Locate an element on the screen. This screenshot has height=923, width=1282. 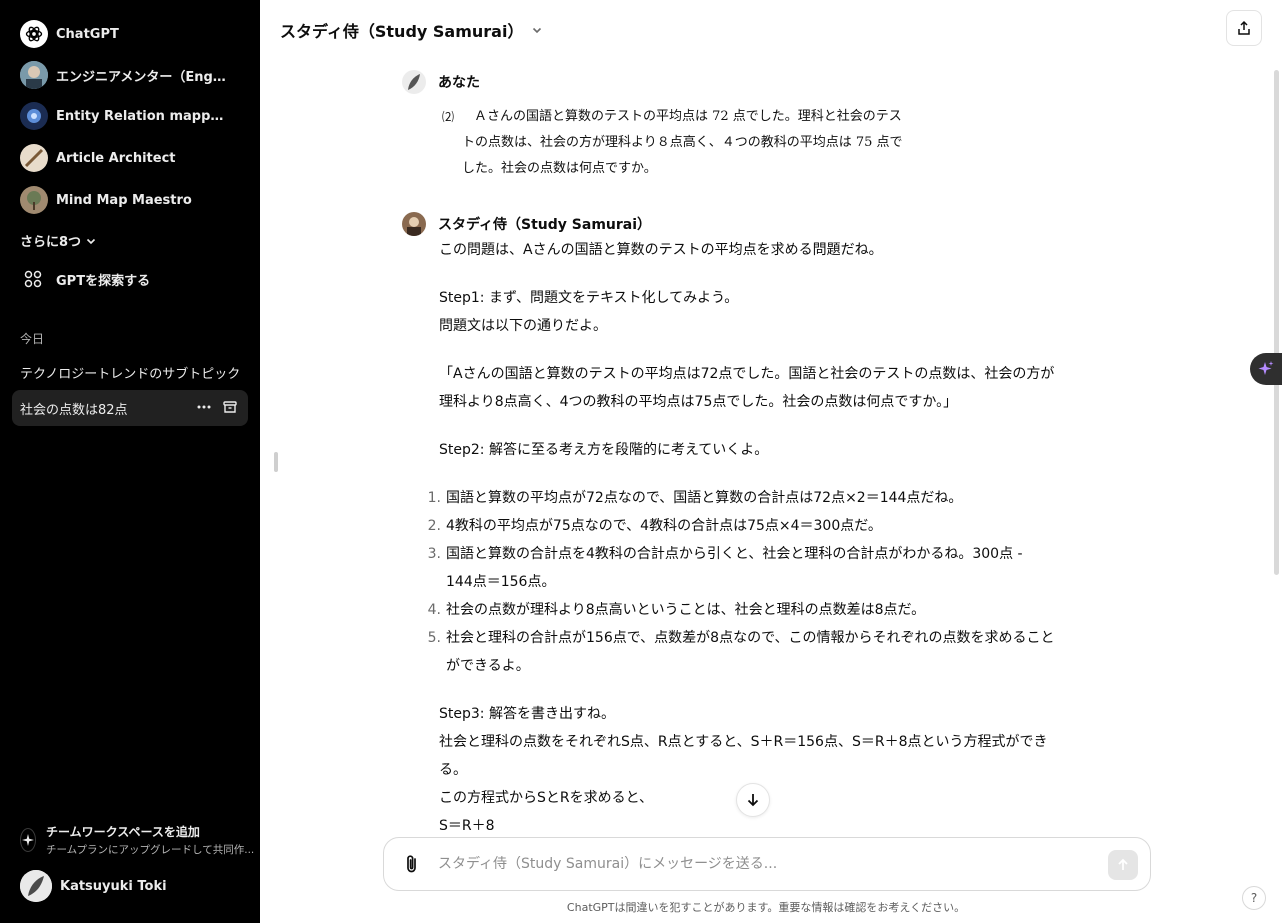
reply-step3: Step3: 解答を書き出すね。 is located at coordinates (527, 714).